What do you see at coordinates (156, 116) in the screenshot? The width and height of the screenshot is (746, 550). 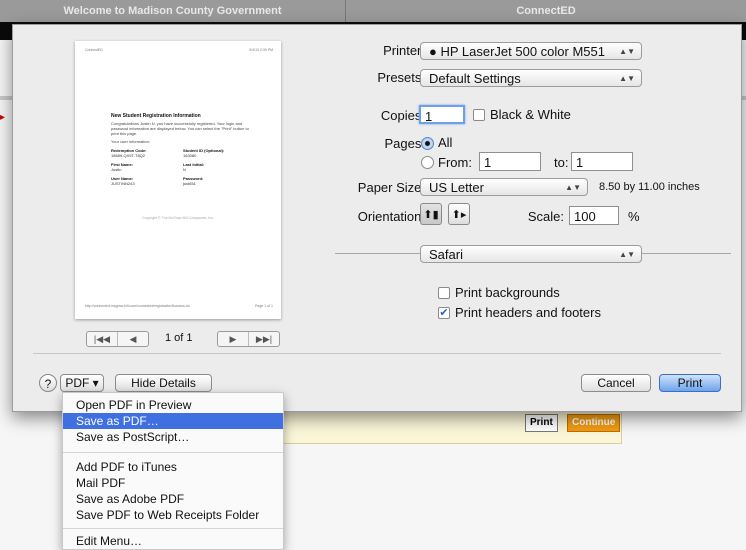 I see `preview-title: New Student Registration Information` at bounding box center [156, 116].